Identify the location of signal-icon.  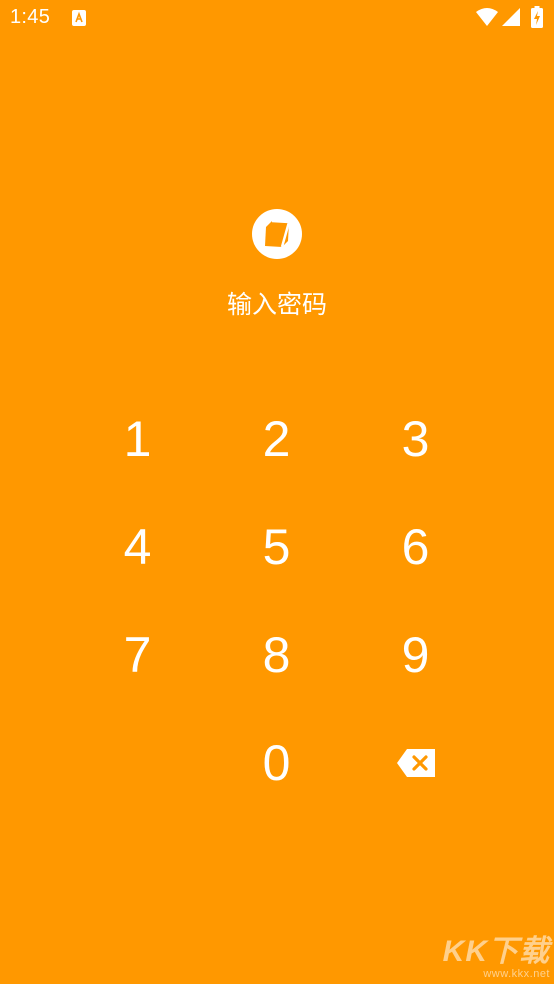
(511, 17).